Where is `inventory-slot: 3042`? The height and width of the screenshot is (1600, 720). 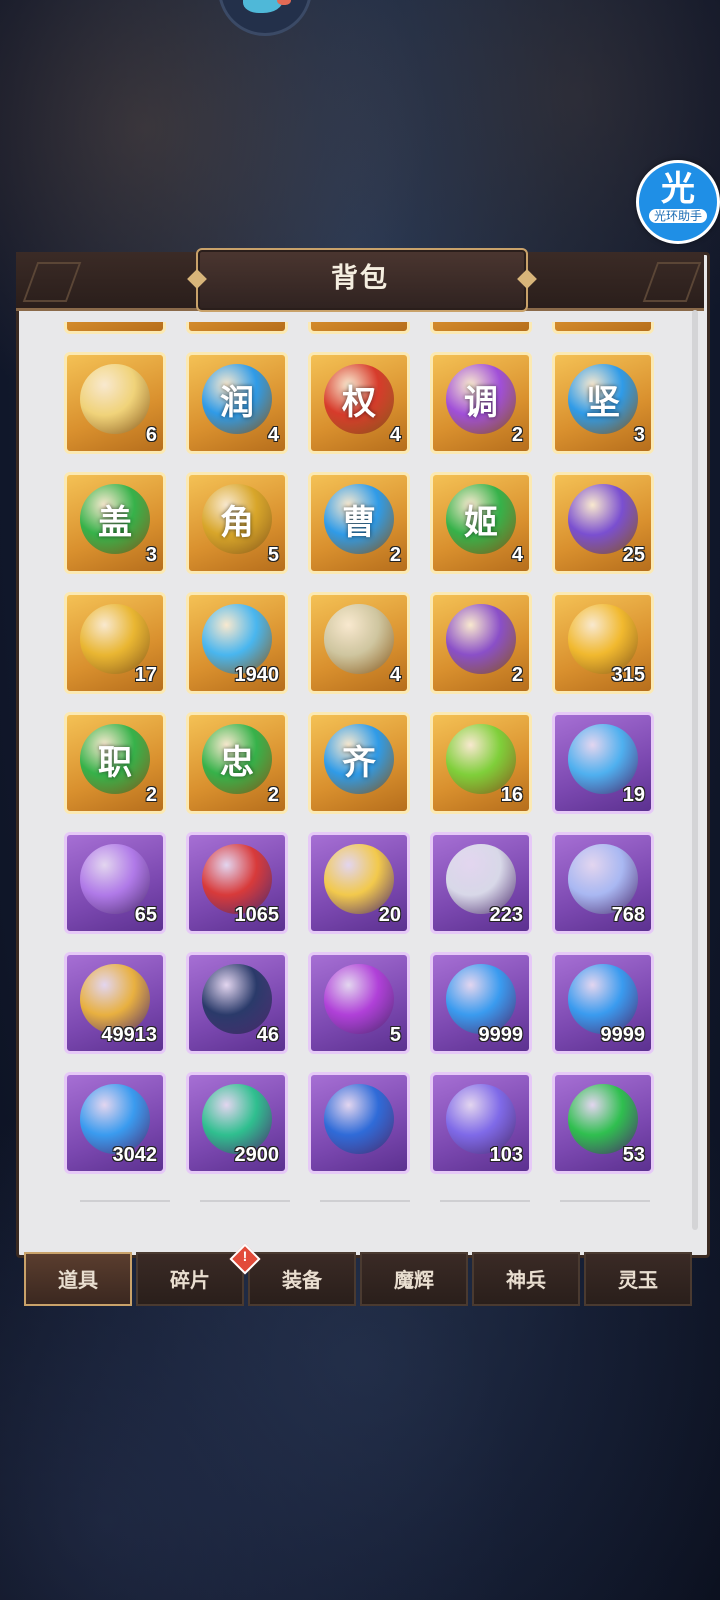 inventory-slot: 3042 is located at coordinates (115, 1123).